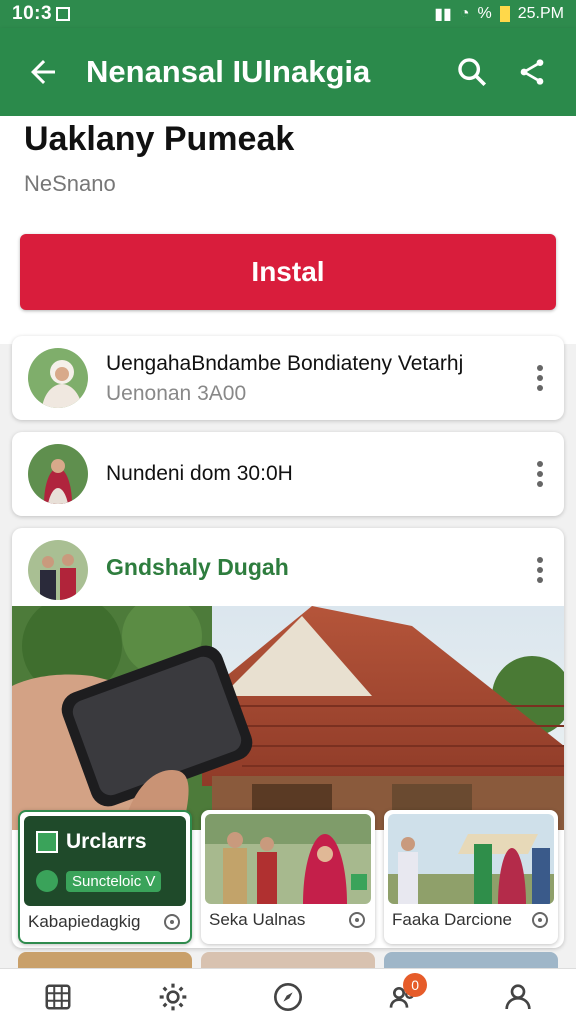 The height and width of the screenshot is (1024, 576). I want to click on nav-explore, so click(288, 996).